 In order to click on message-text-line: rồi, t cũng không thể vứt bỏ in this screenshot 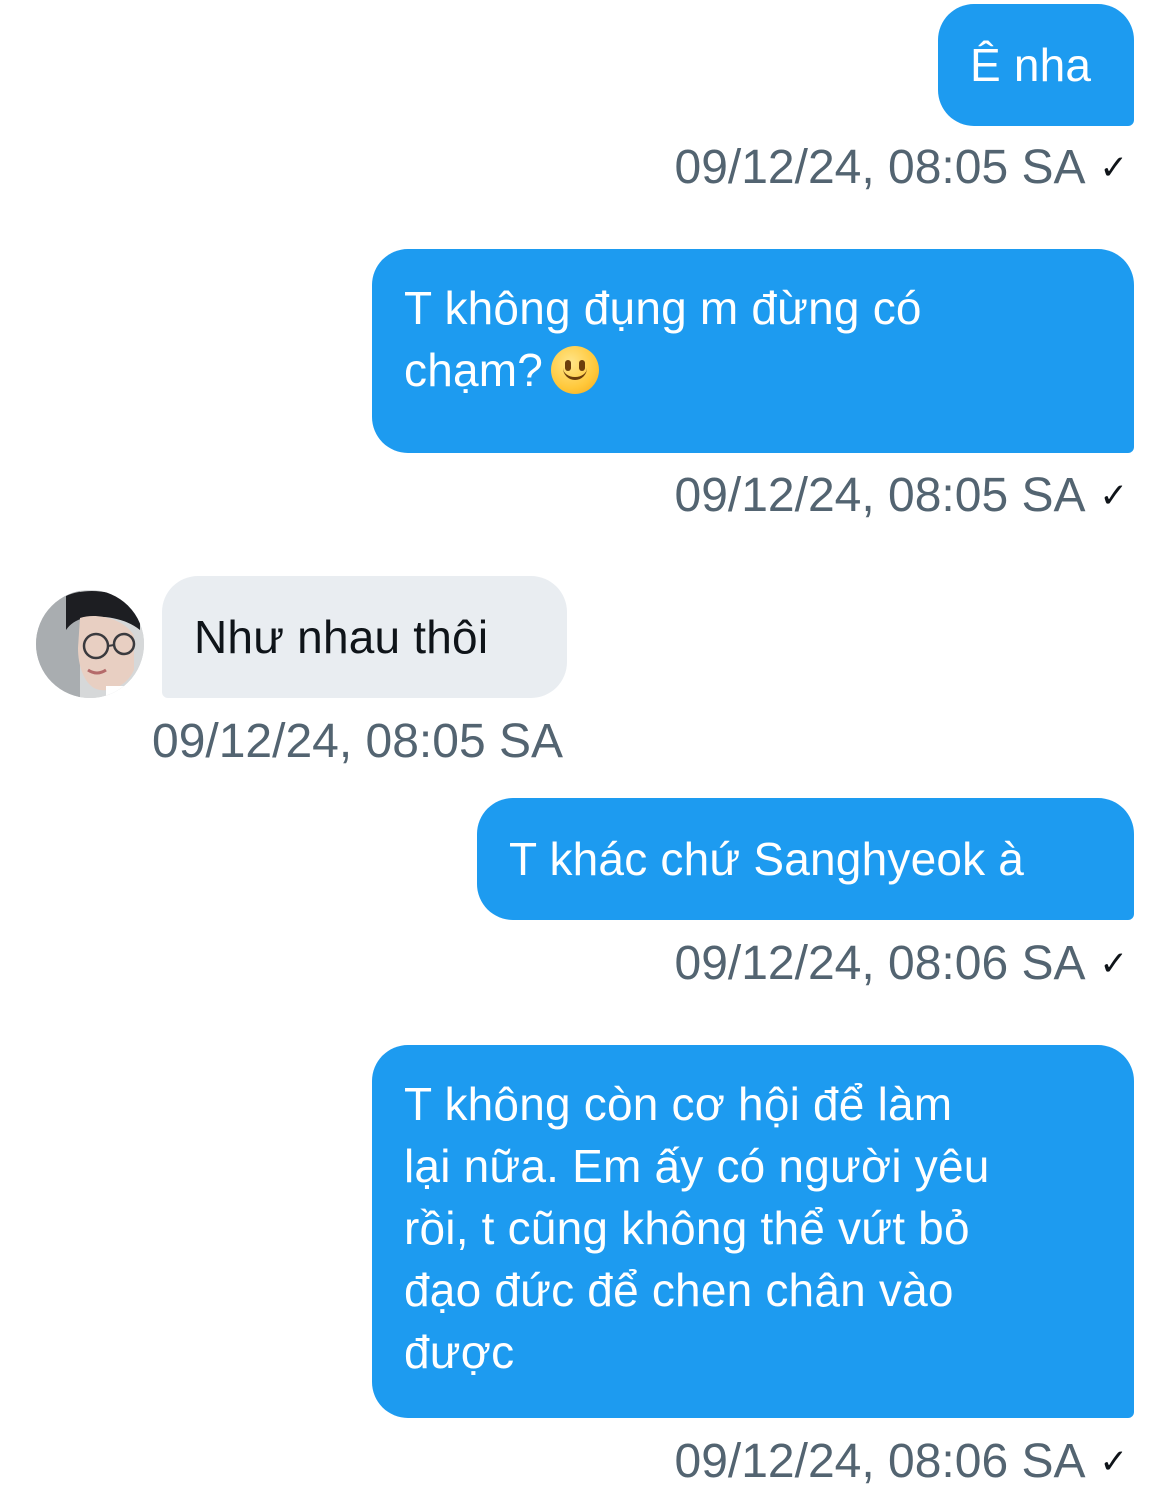, I will do `click(687, 1228)`.